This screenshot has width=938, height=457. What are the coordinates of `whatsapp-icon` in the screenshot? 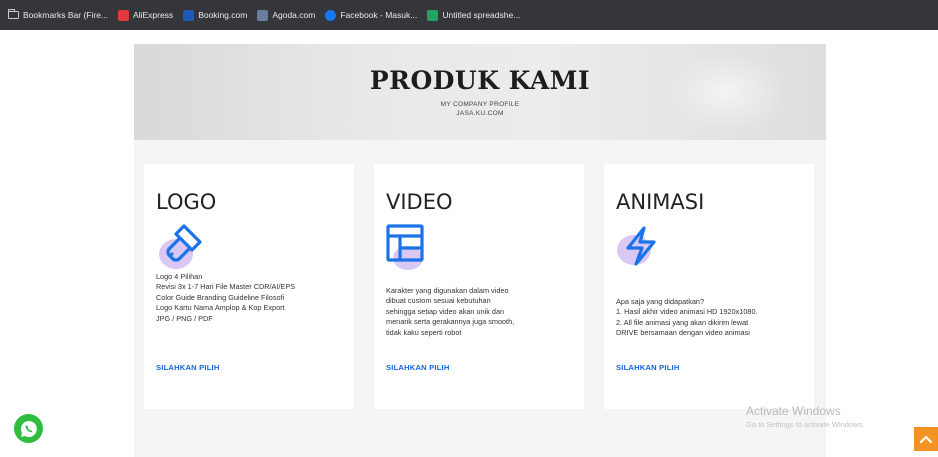 It's located at (28, 428).